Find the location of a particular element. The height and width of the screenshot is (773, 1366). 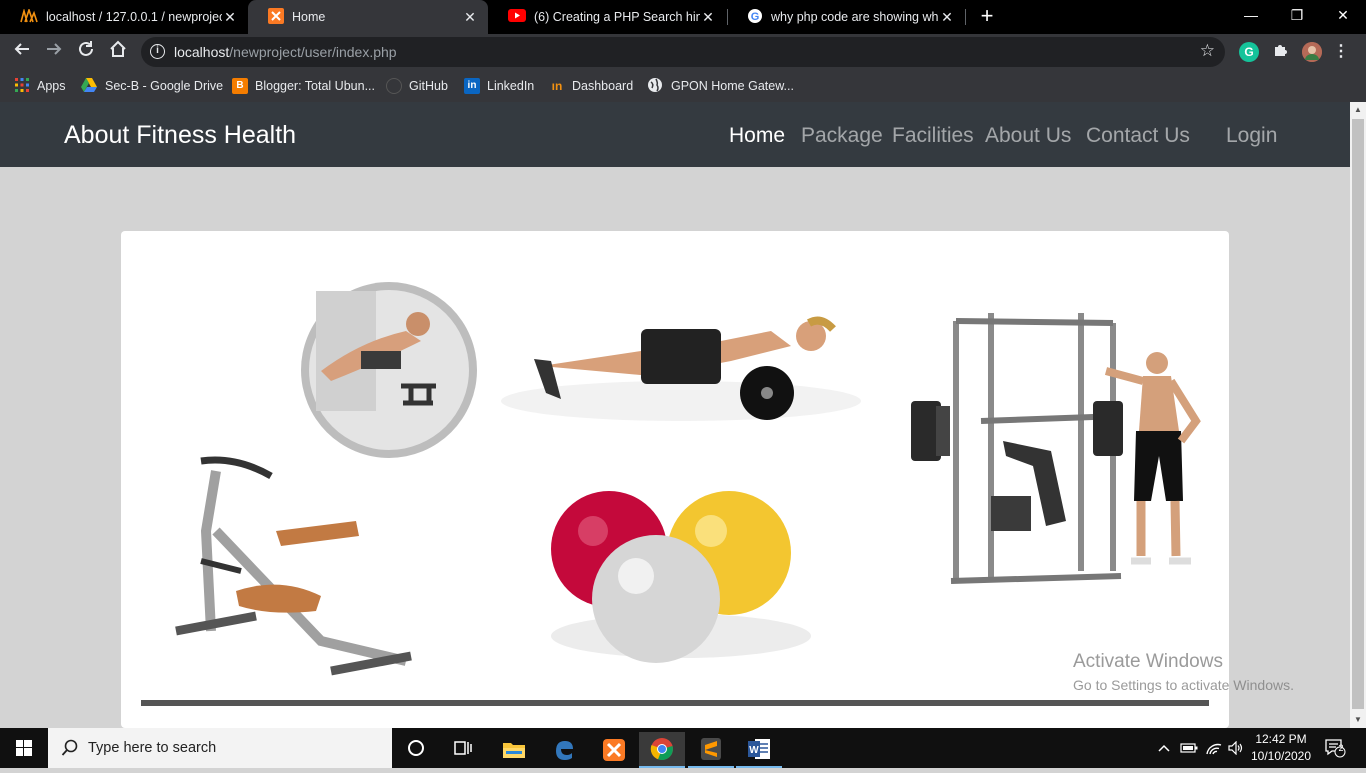

address-bar: i localhost/newproject/user/index.php ☆ is located at coordinates (683, 52).